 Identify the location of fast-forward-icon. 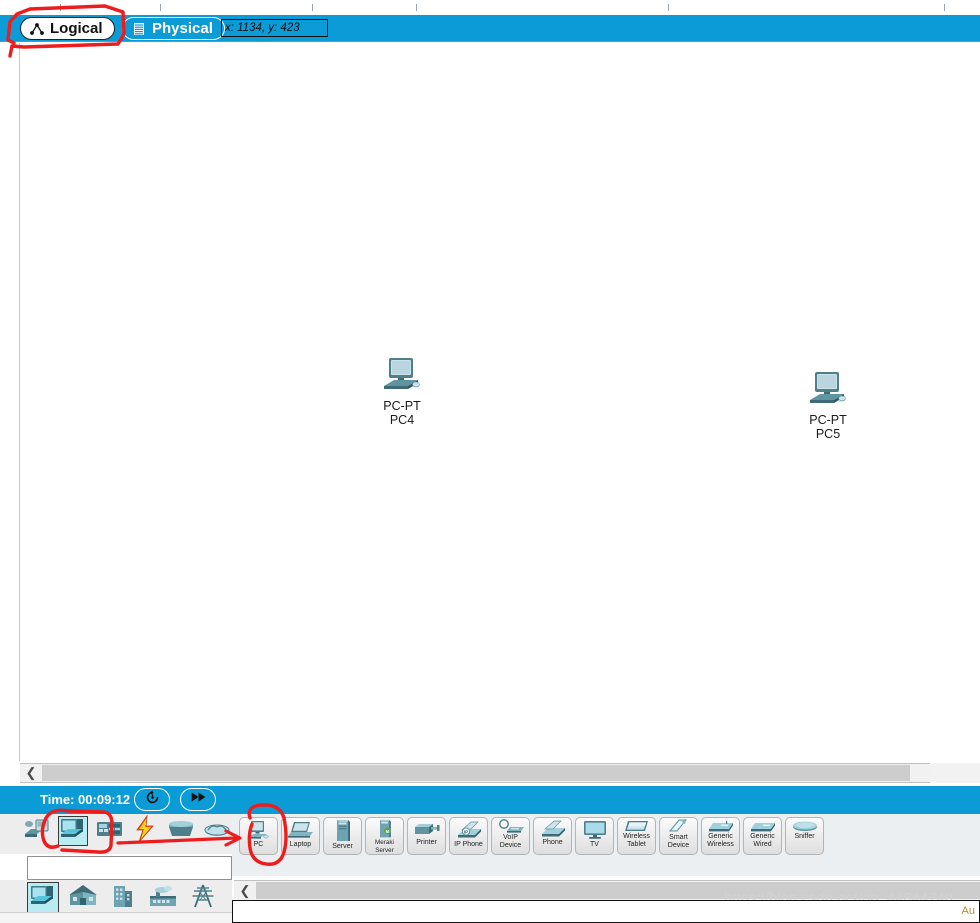
(198, 799).